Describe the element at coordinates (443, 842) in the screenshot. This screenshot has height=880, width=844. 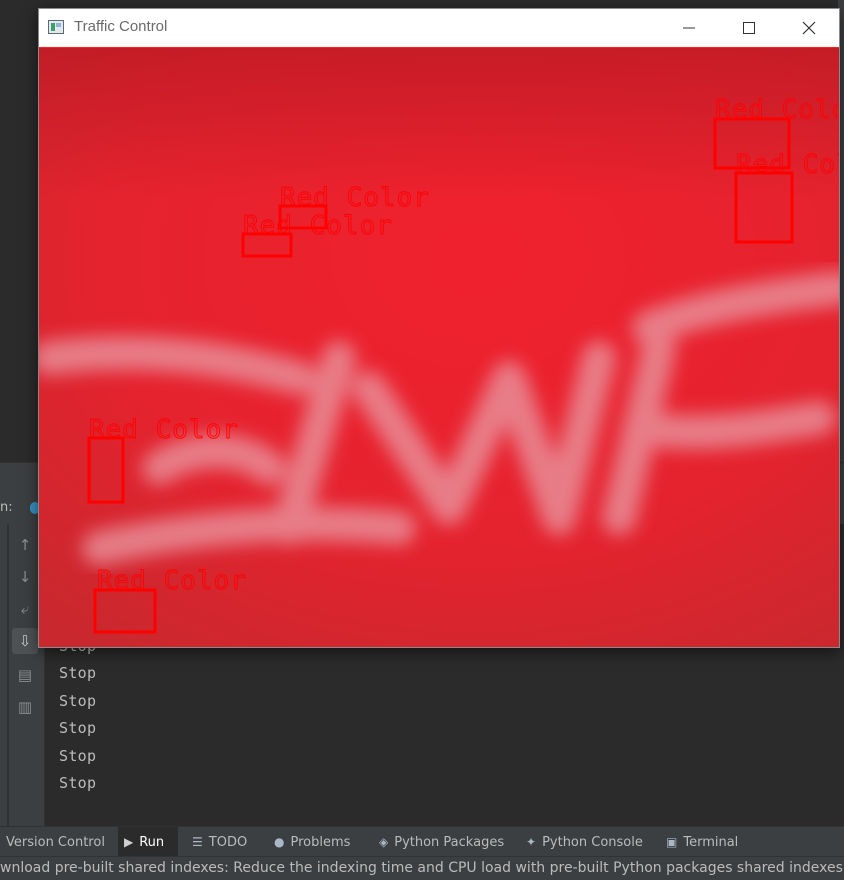
I see `tool-window-python-packages: ◈ Python Packages` at that location.